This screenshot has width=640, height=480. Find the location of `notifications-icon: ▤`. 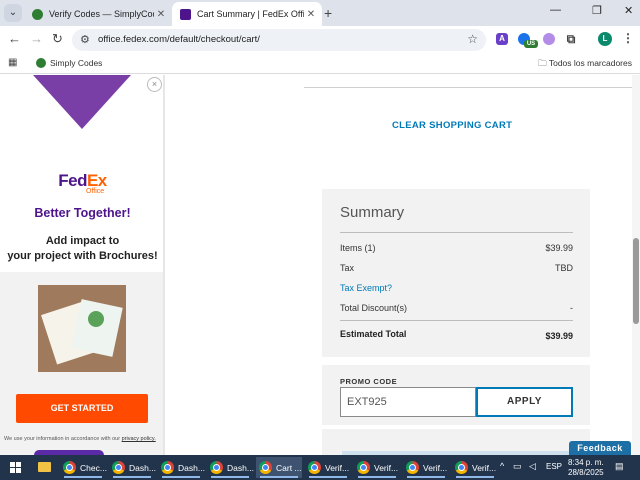

notifications-icon: ▤ is located at coordinates (619, 466).